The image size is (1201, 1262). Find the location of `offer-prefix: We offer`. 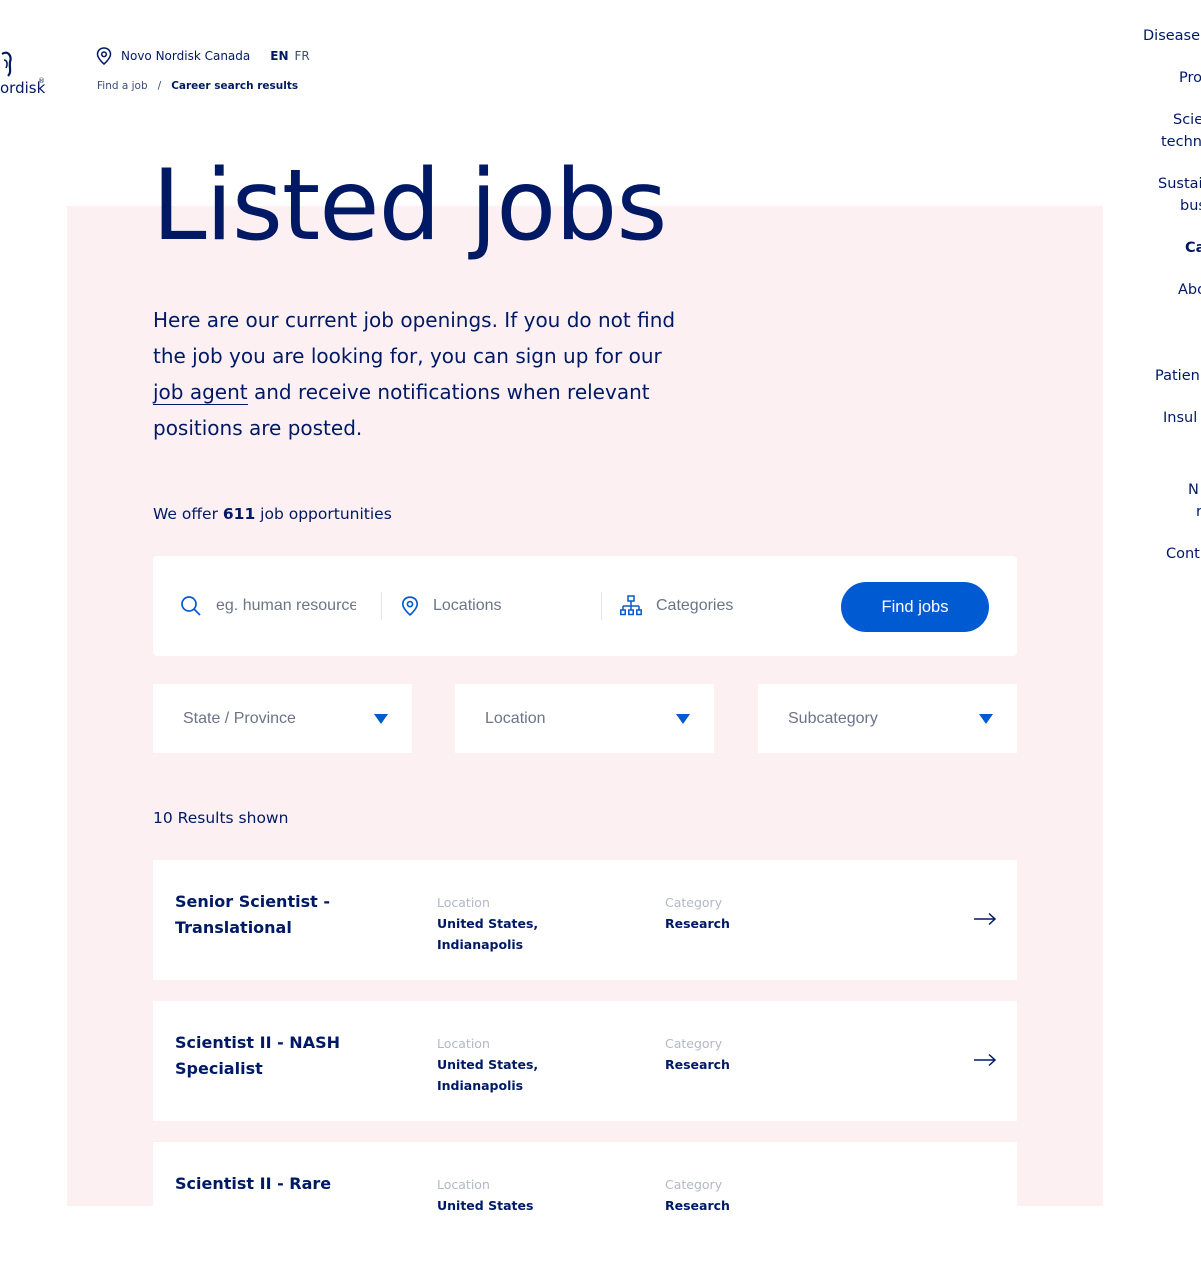

offer-prefix: We offer is located at coordinates (188, 514).